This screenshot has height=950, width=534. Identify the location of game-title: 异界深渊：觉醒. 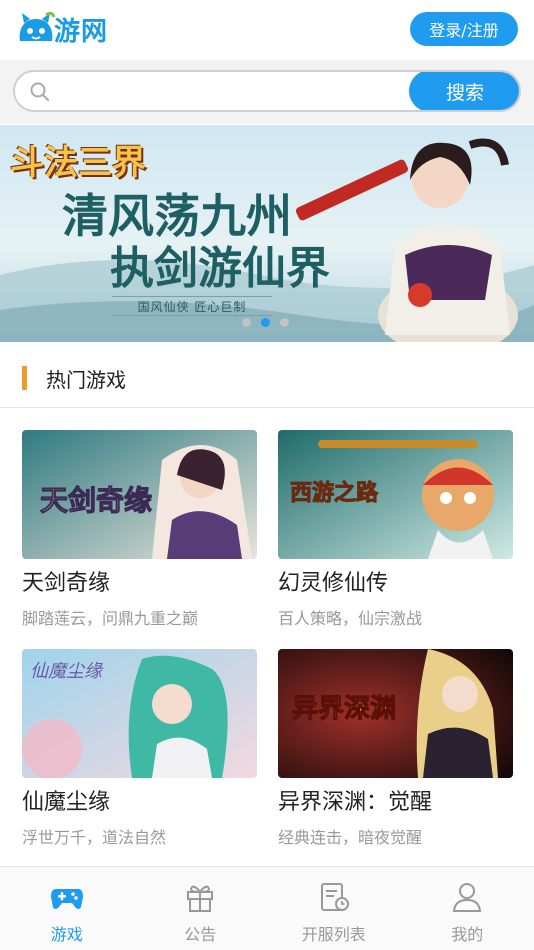
(395, 800).